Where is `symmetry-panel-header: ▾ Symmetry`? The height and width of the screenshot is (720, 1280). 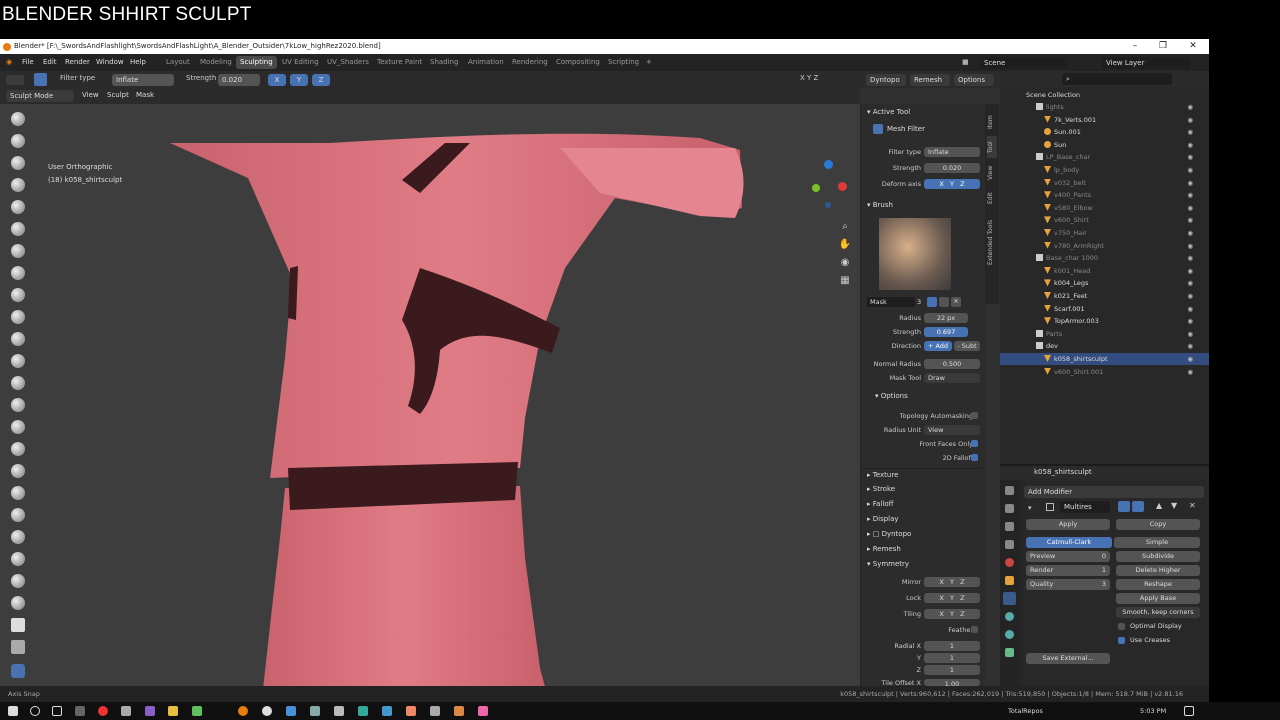 symmetry-panel-header: ▾ Symmetry is located at coordinates (922, 564).